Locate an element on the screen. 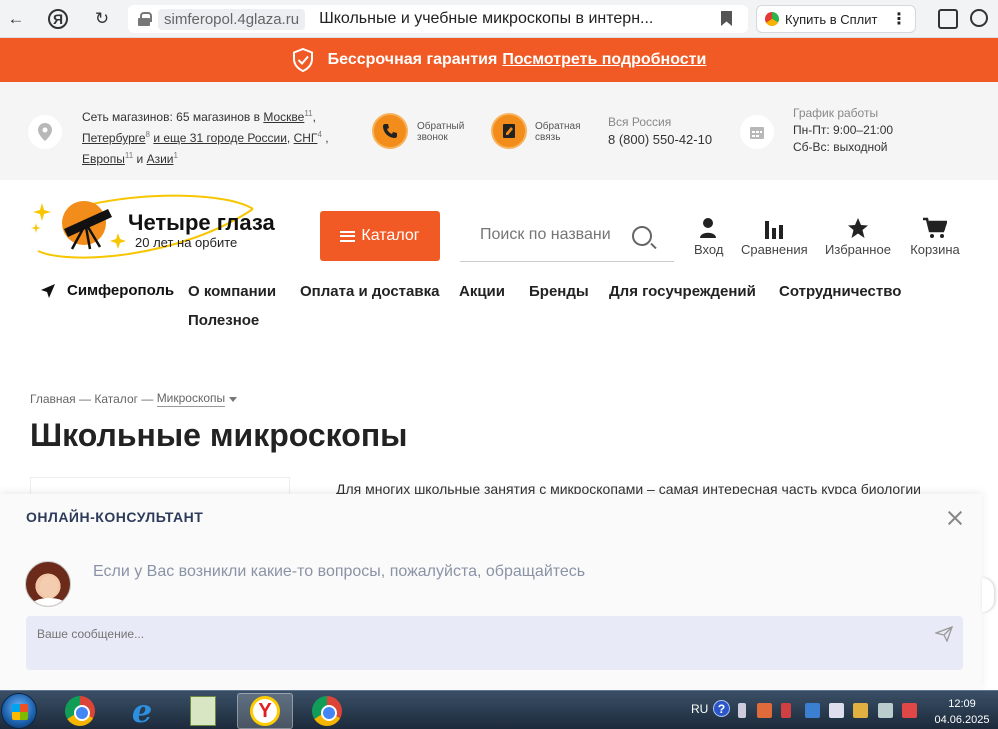 This screenshot has height=729, width=998. breadcrumb: Главная — Каталог — Микроскопы is located at coordinates (134, 399).